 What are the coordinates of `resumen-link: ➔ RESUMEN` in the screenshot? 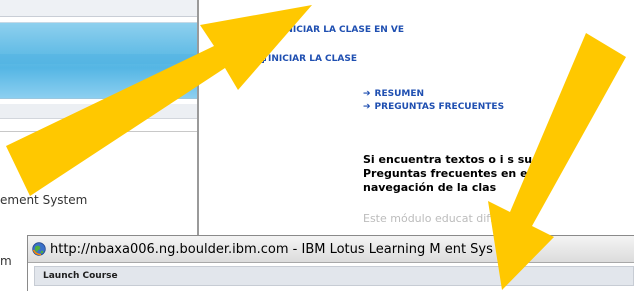 It's located at (393, 94).